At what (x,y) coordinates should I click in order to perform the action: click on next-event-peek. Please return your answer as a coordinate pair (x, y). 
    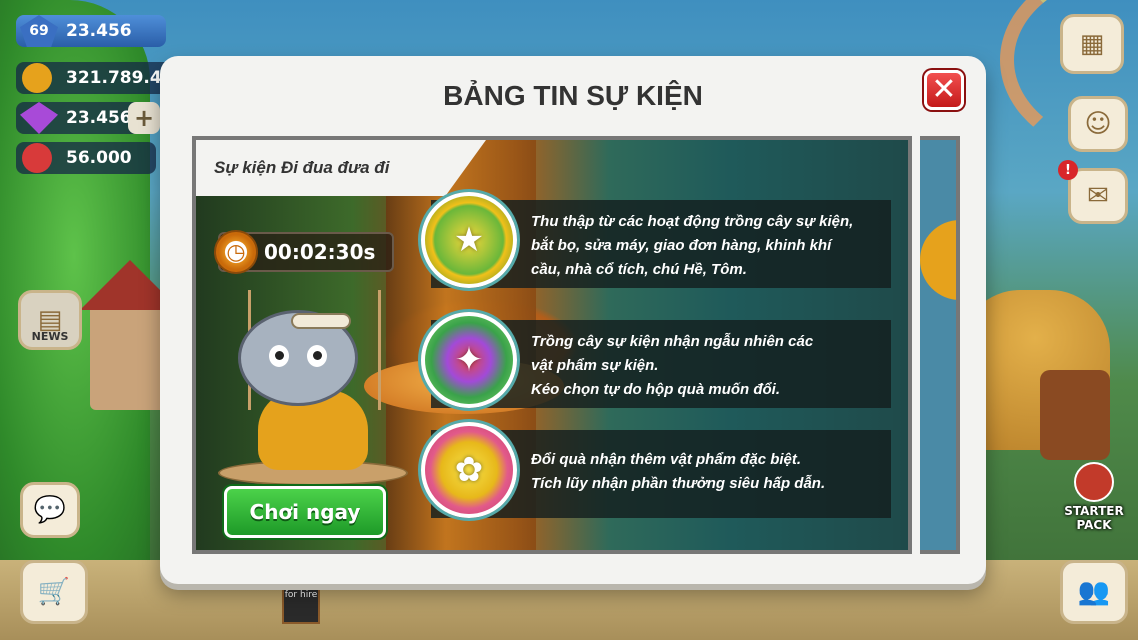
    Looking at the image, I should click on (940, 345).